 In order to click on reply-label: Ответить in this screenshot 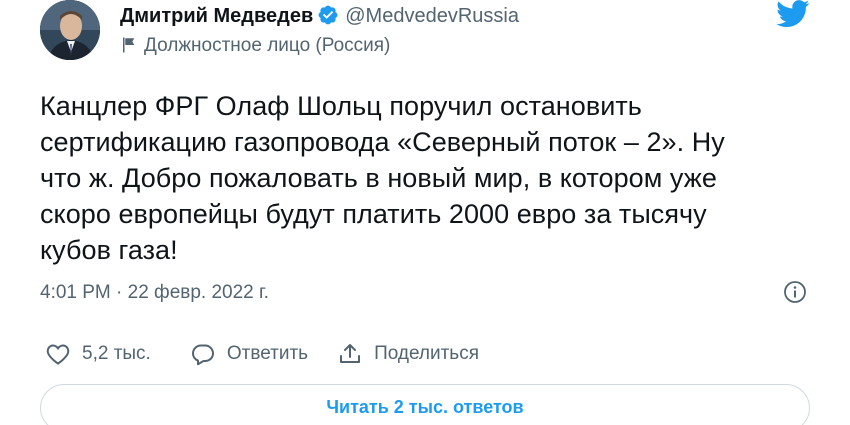, I will do `click(267, 353)`.